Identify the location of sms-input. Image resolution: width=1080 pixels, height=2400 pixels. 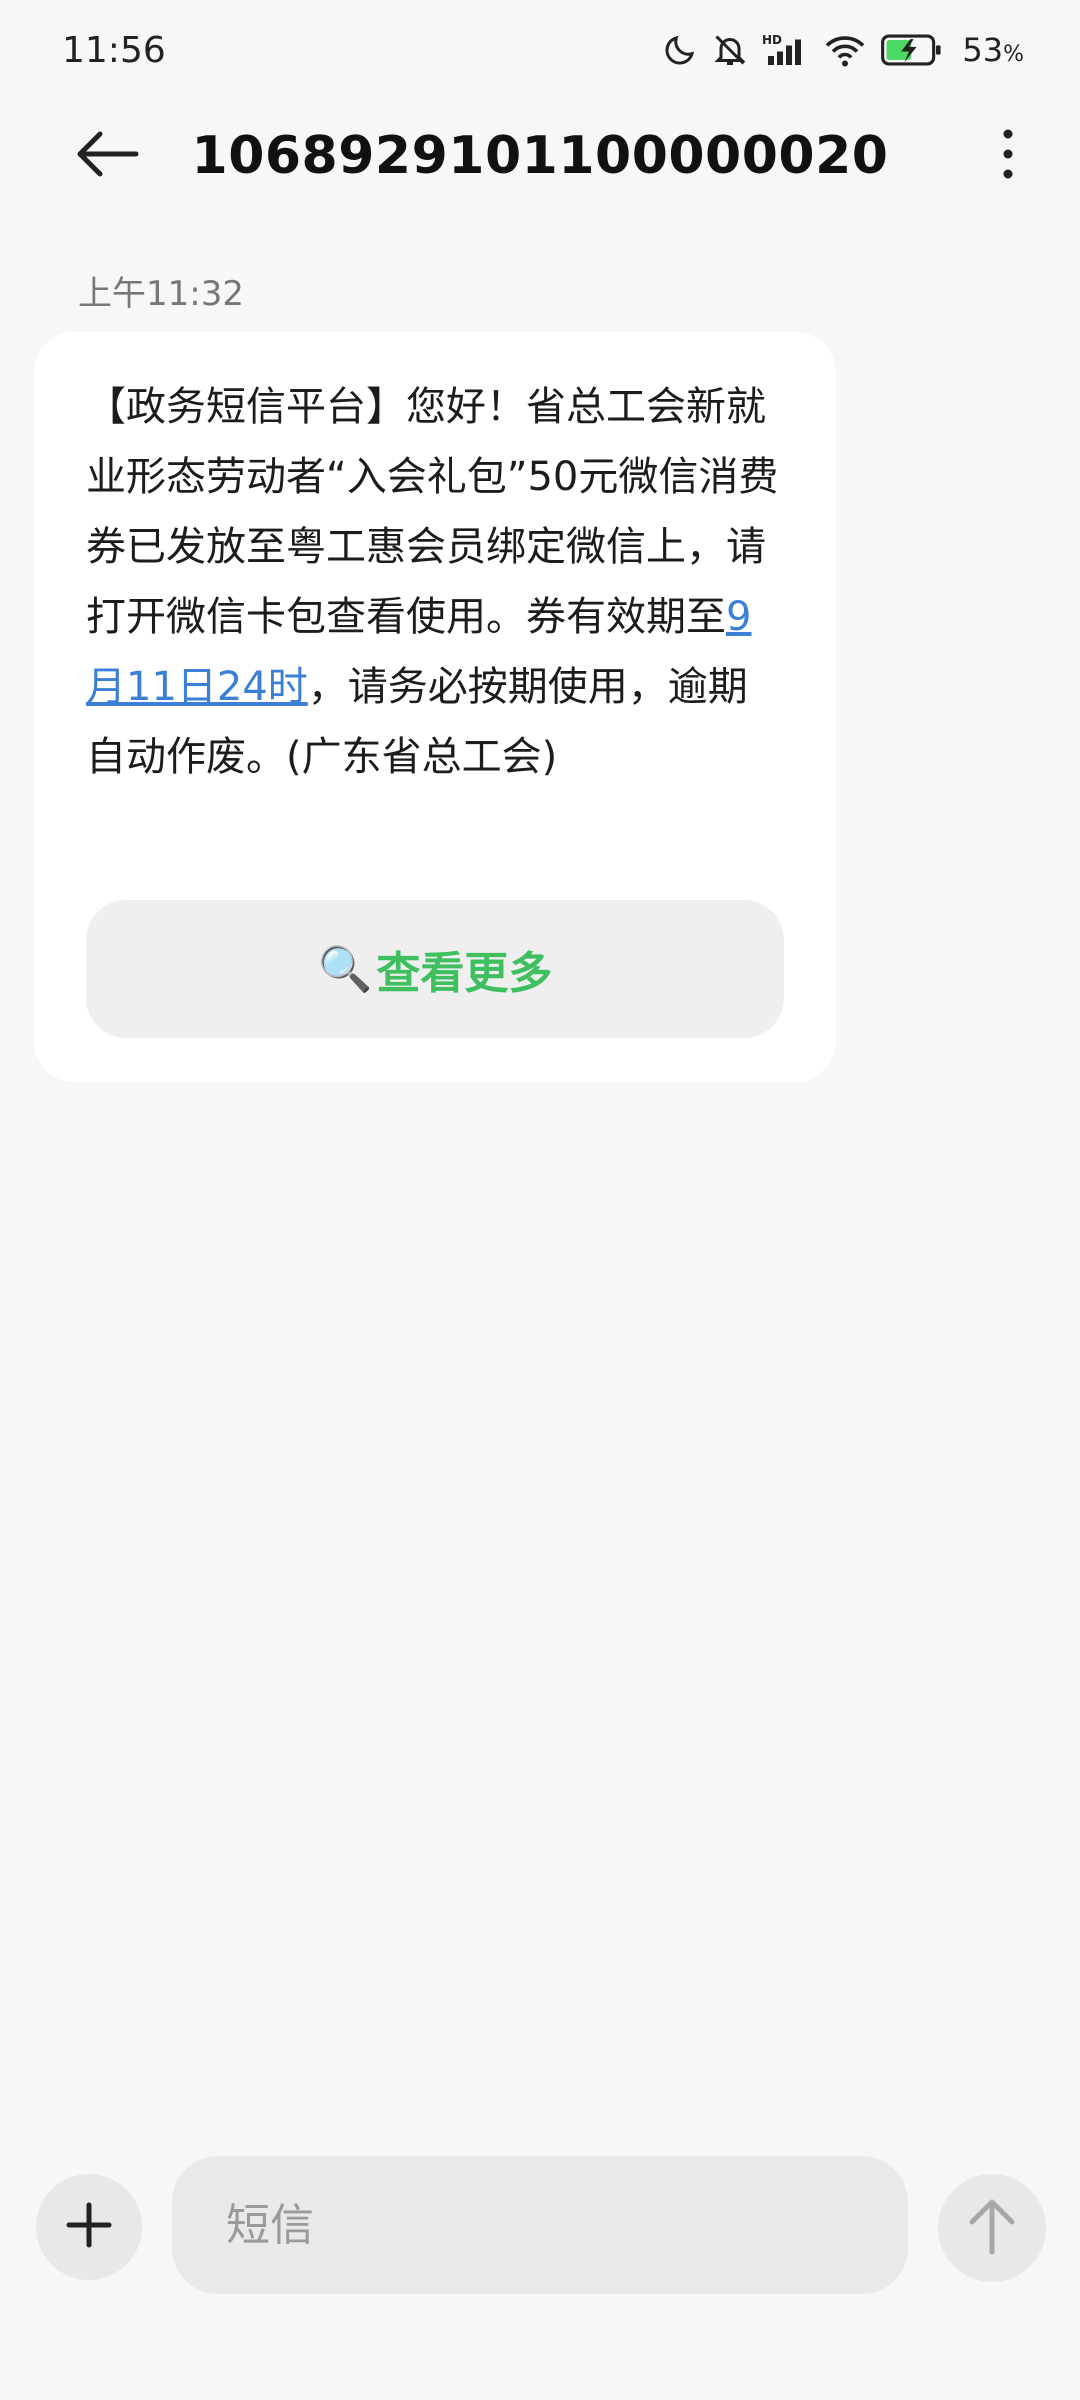
(540, 2225).